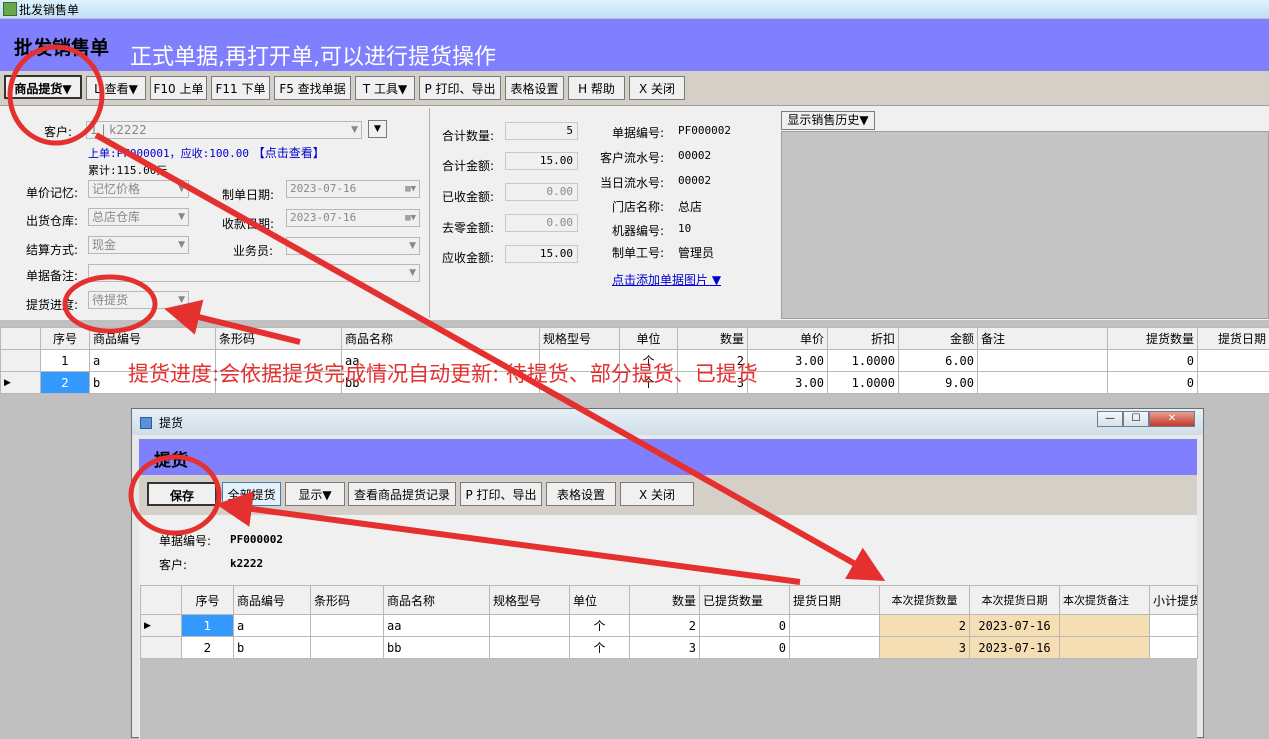  What do you see at coordinates (110, 304) in the screenshot?
I see `circle-progress-field` at bounding box center [110, 304].